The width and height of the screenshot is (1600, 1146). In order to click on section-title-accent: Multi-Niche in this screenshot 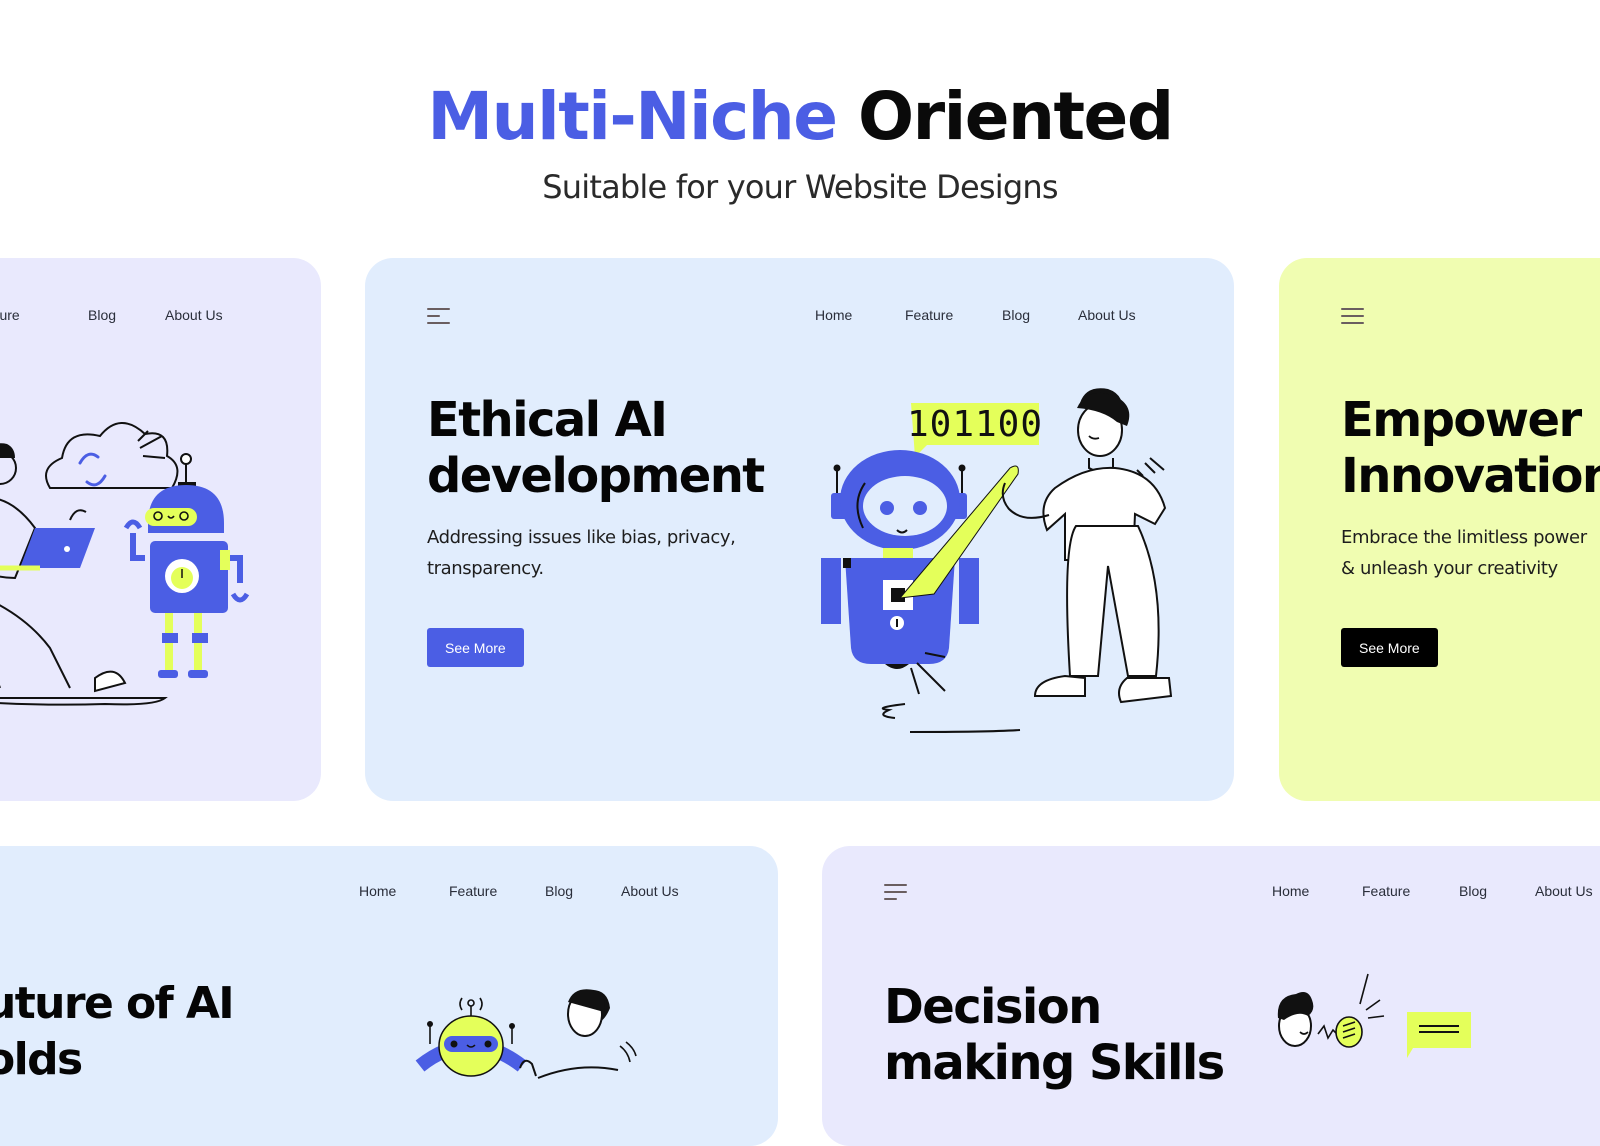, I will do `click(632, 116)`.